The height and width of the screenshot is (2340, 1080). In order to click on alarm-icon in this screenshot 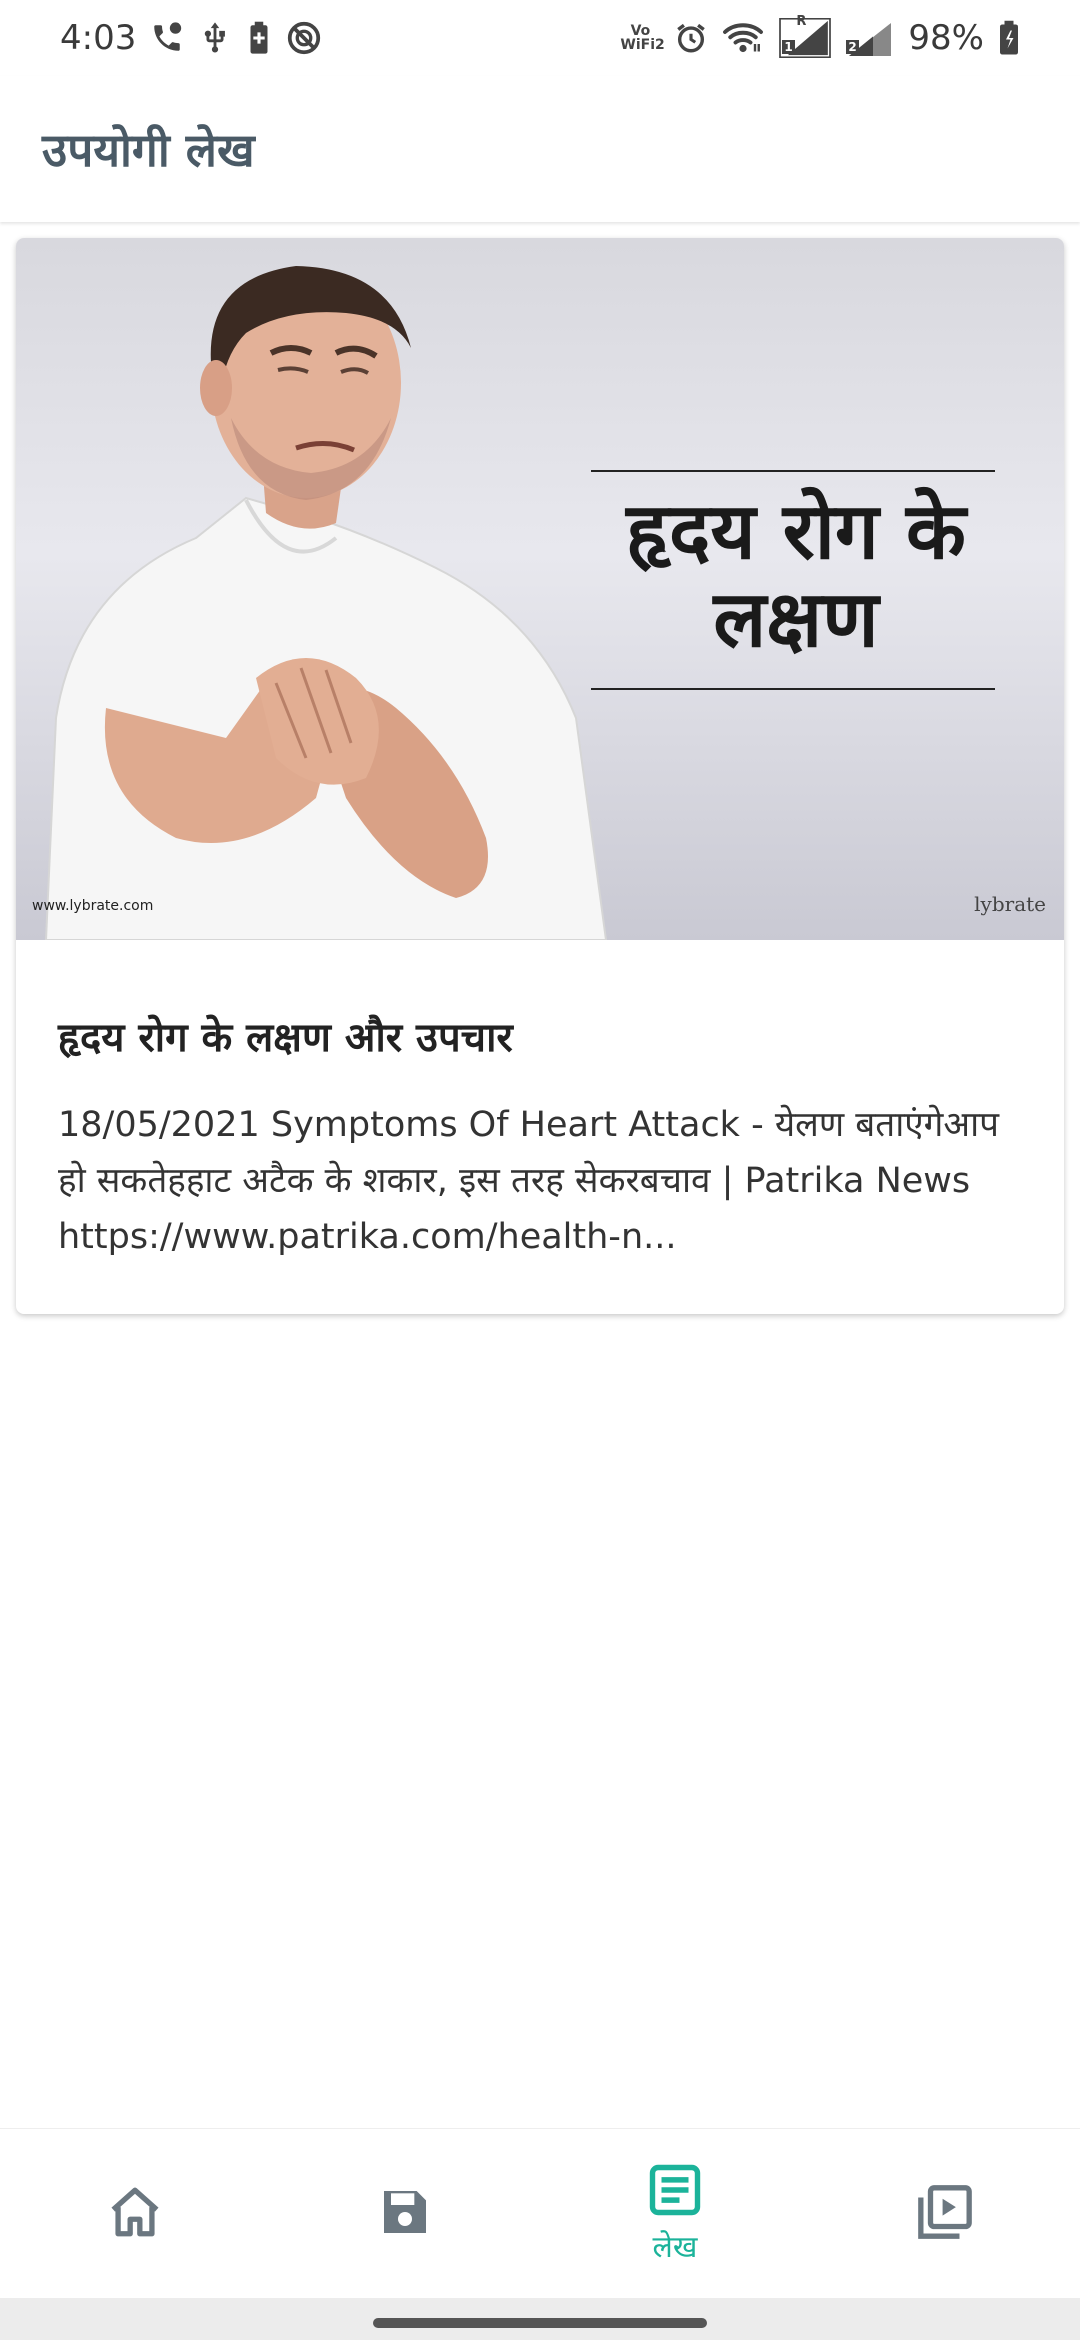, I will do `click(691, 38)`.